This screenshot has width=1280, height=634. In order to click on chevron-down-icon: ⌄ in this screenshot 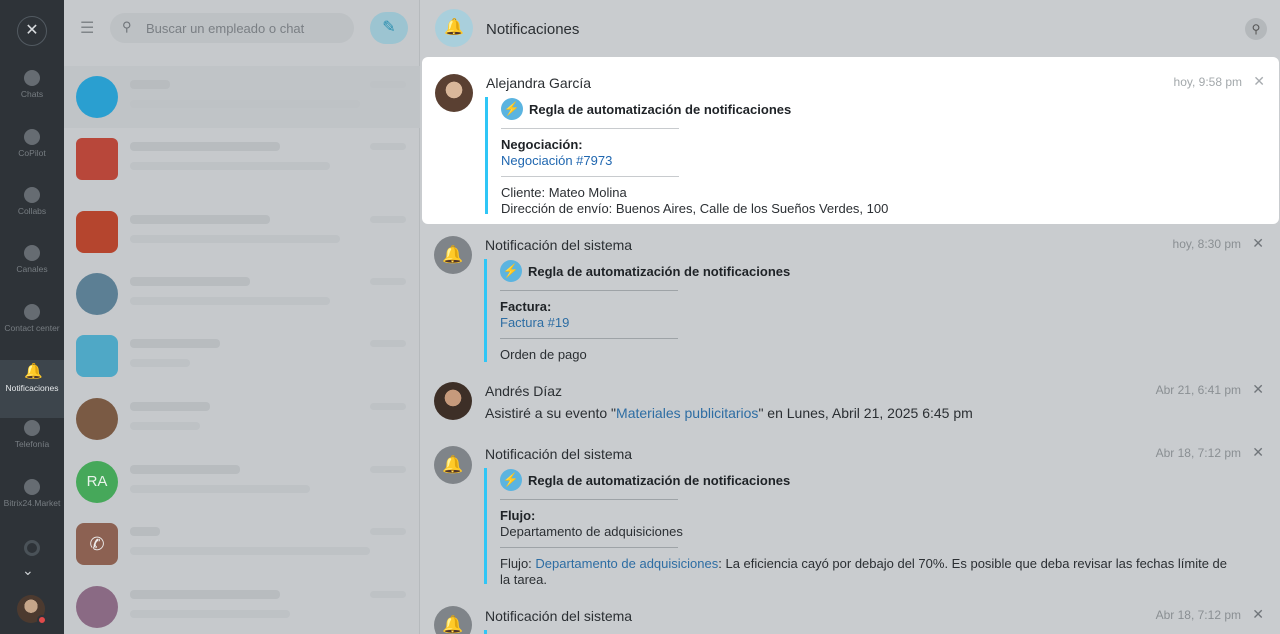, I will do `click(28, 570)`.